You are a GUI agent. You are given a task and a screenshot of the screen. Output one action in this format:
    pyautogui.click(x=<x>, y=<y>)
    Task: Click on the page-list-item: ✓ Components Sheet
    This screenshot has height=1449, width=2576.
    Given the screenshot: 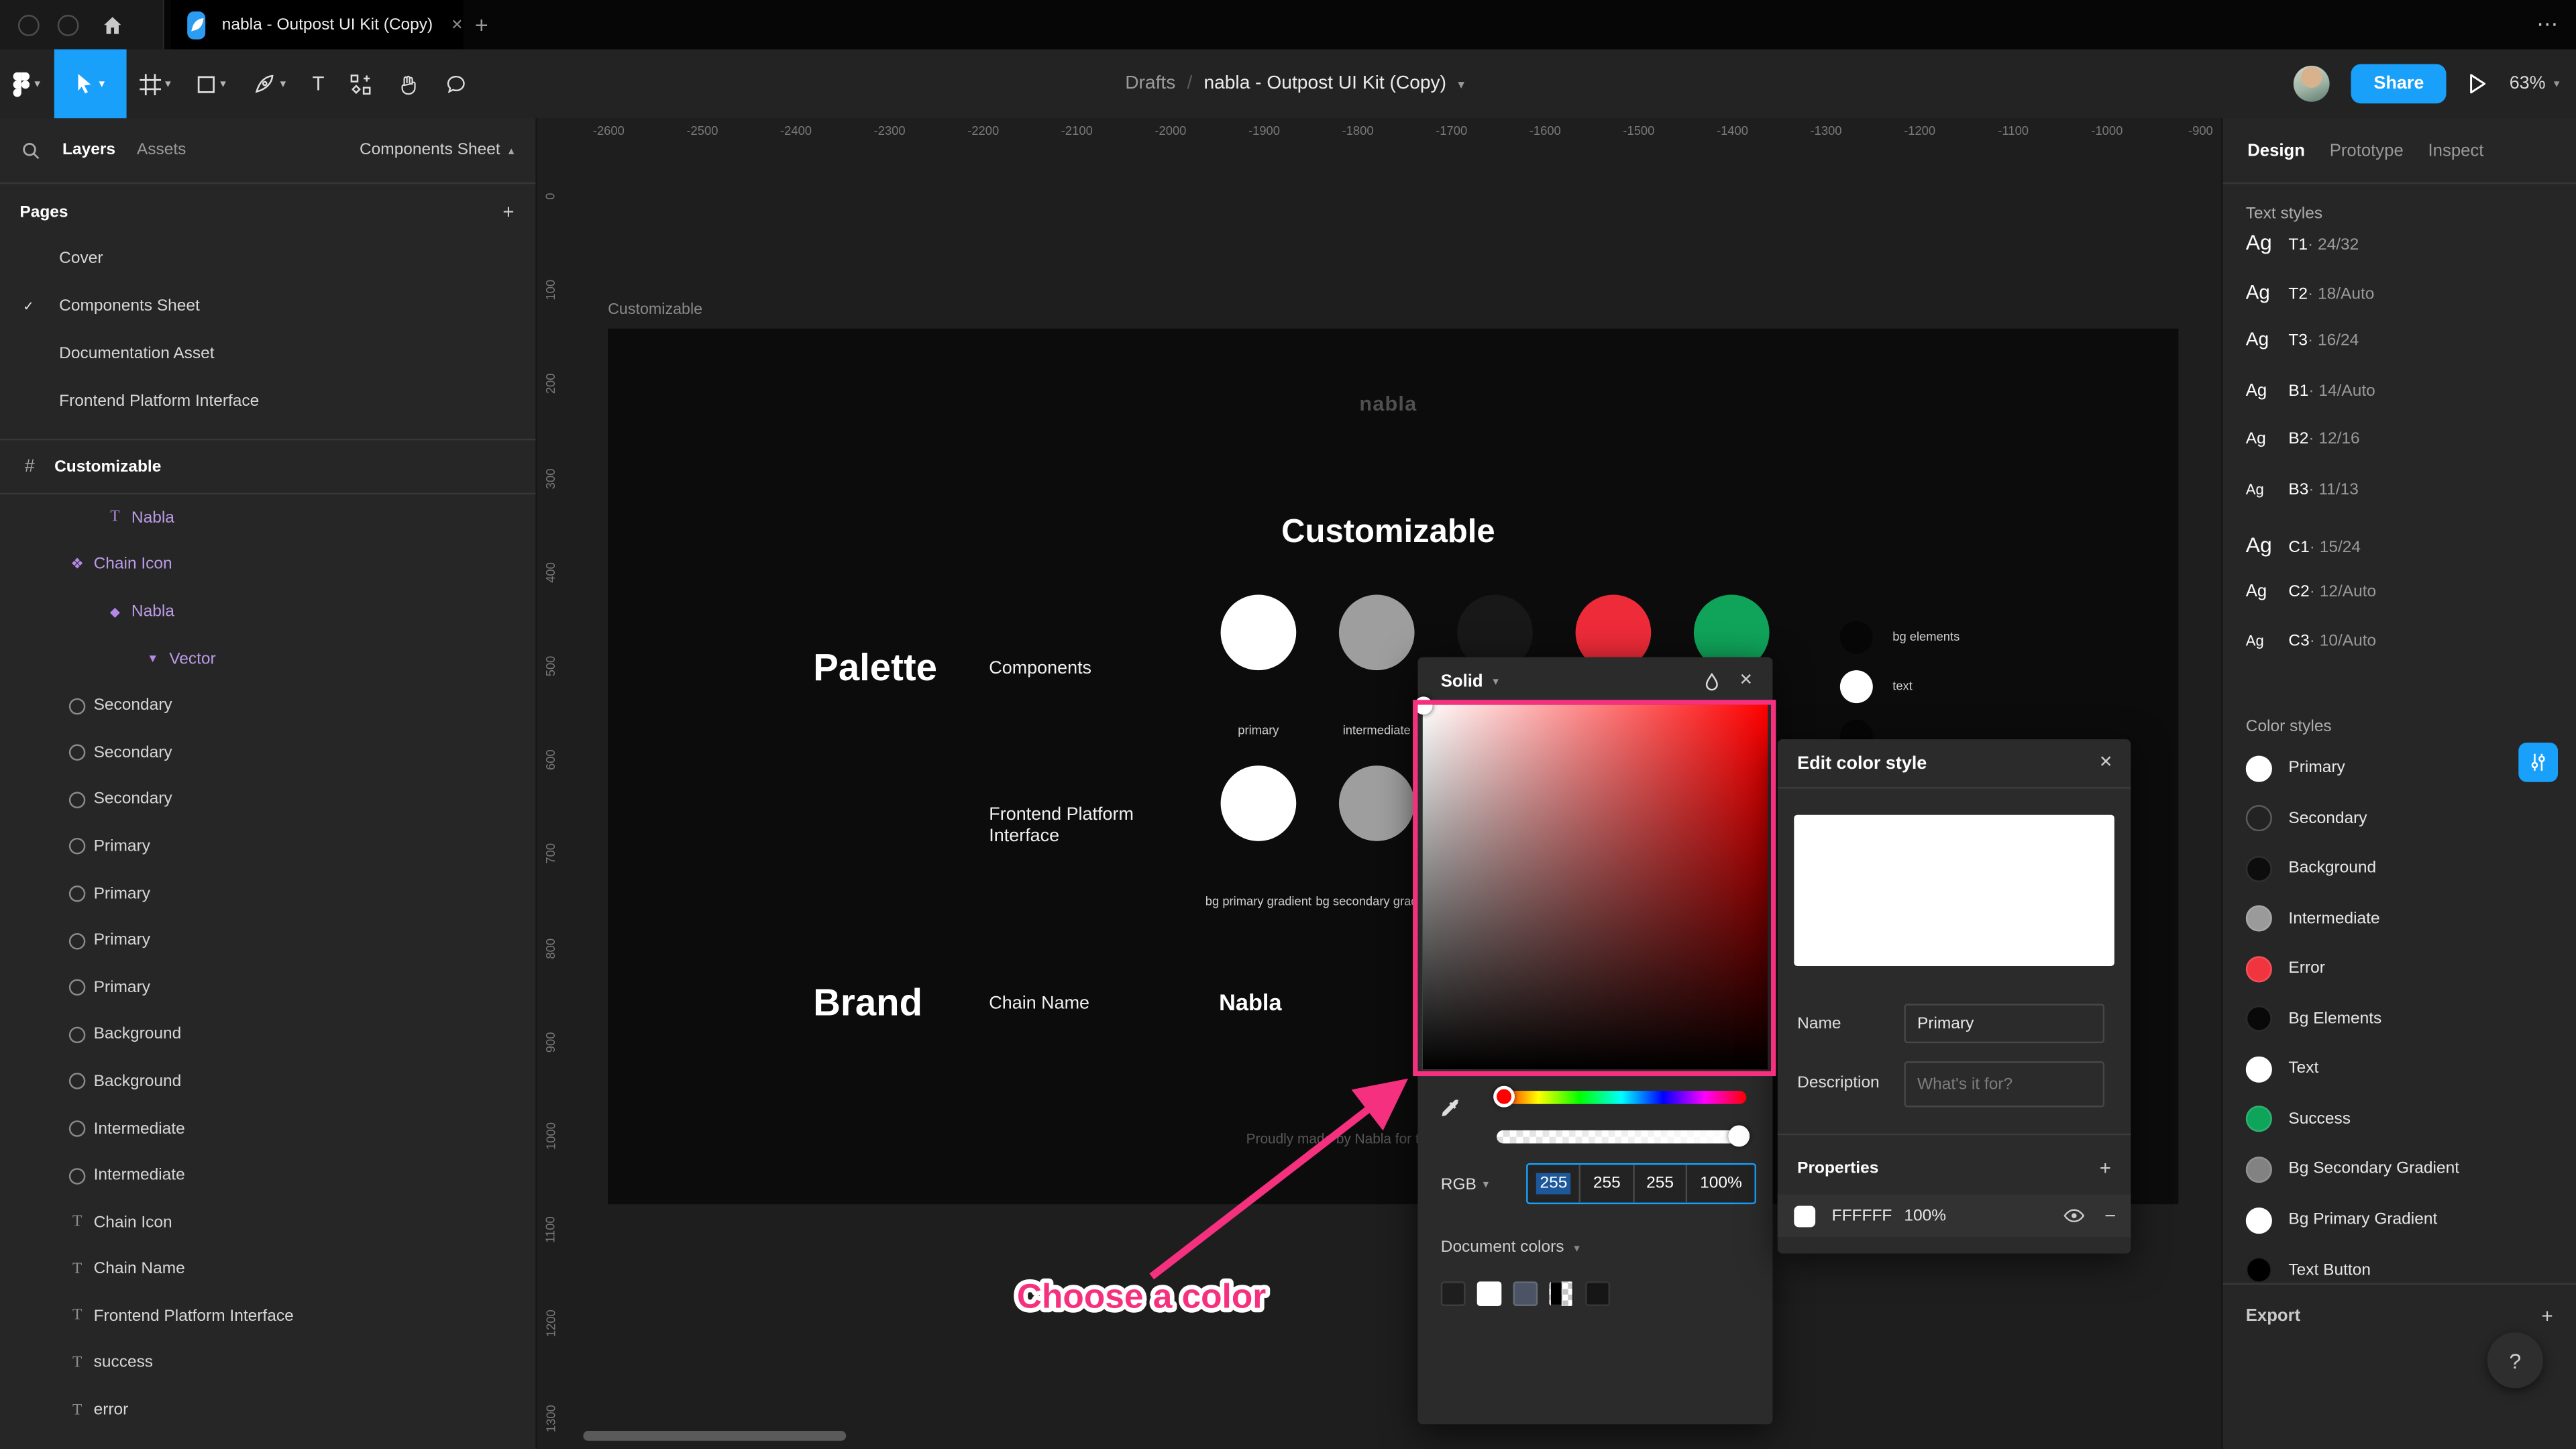 What is the action you would take?
    pyautogui.click(x=267, y=306)
    